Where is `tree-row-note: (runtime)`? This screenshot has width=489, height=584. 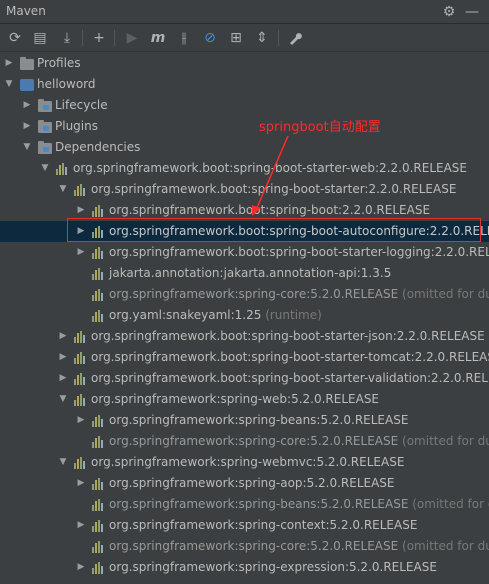 tree-row-note: (runtime) is located at coordinates (291, 315).